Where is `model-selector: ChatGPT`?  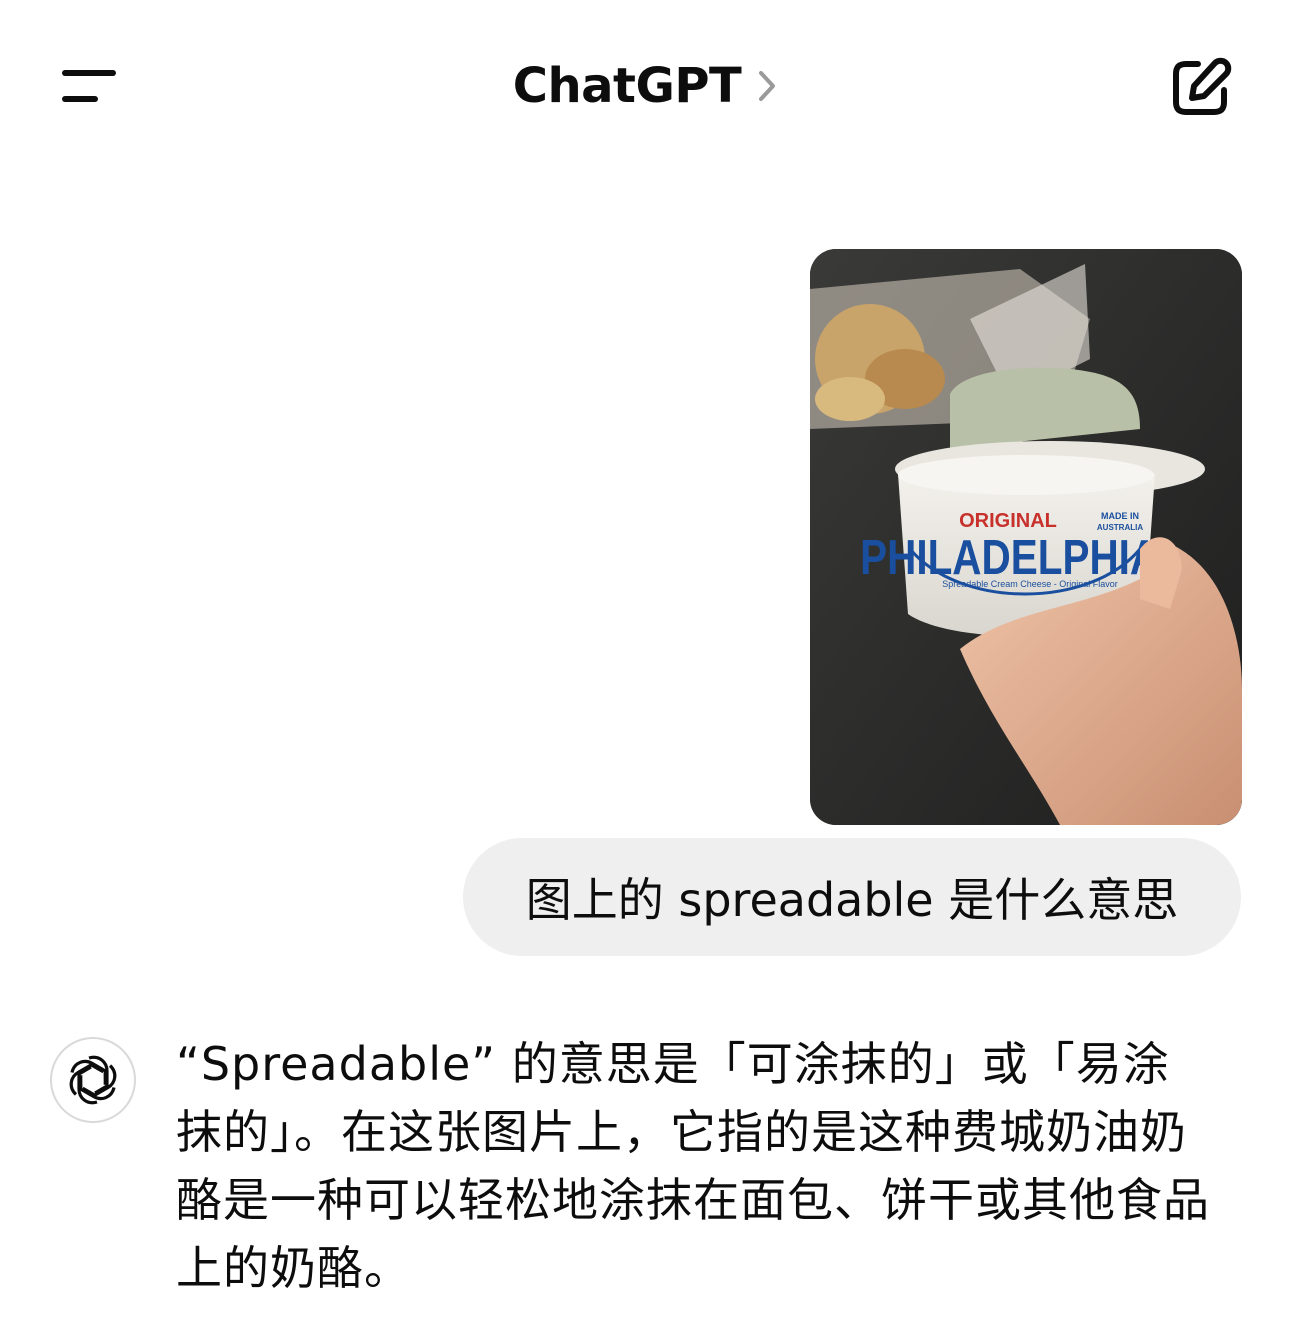
model-selector: ChatGPT is located at coordinates (645, 86).